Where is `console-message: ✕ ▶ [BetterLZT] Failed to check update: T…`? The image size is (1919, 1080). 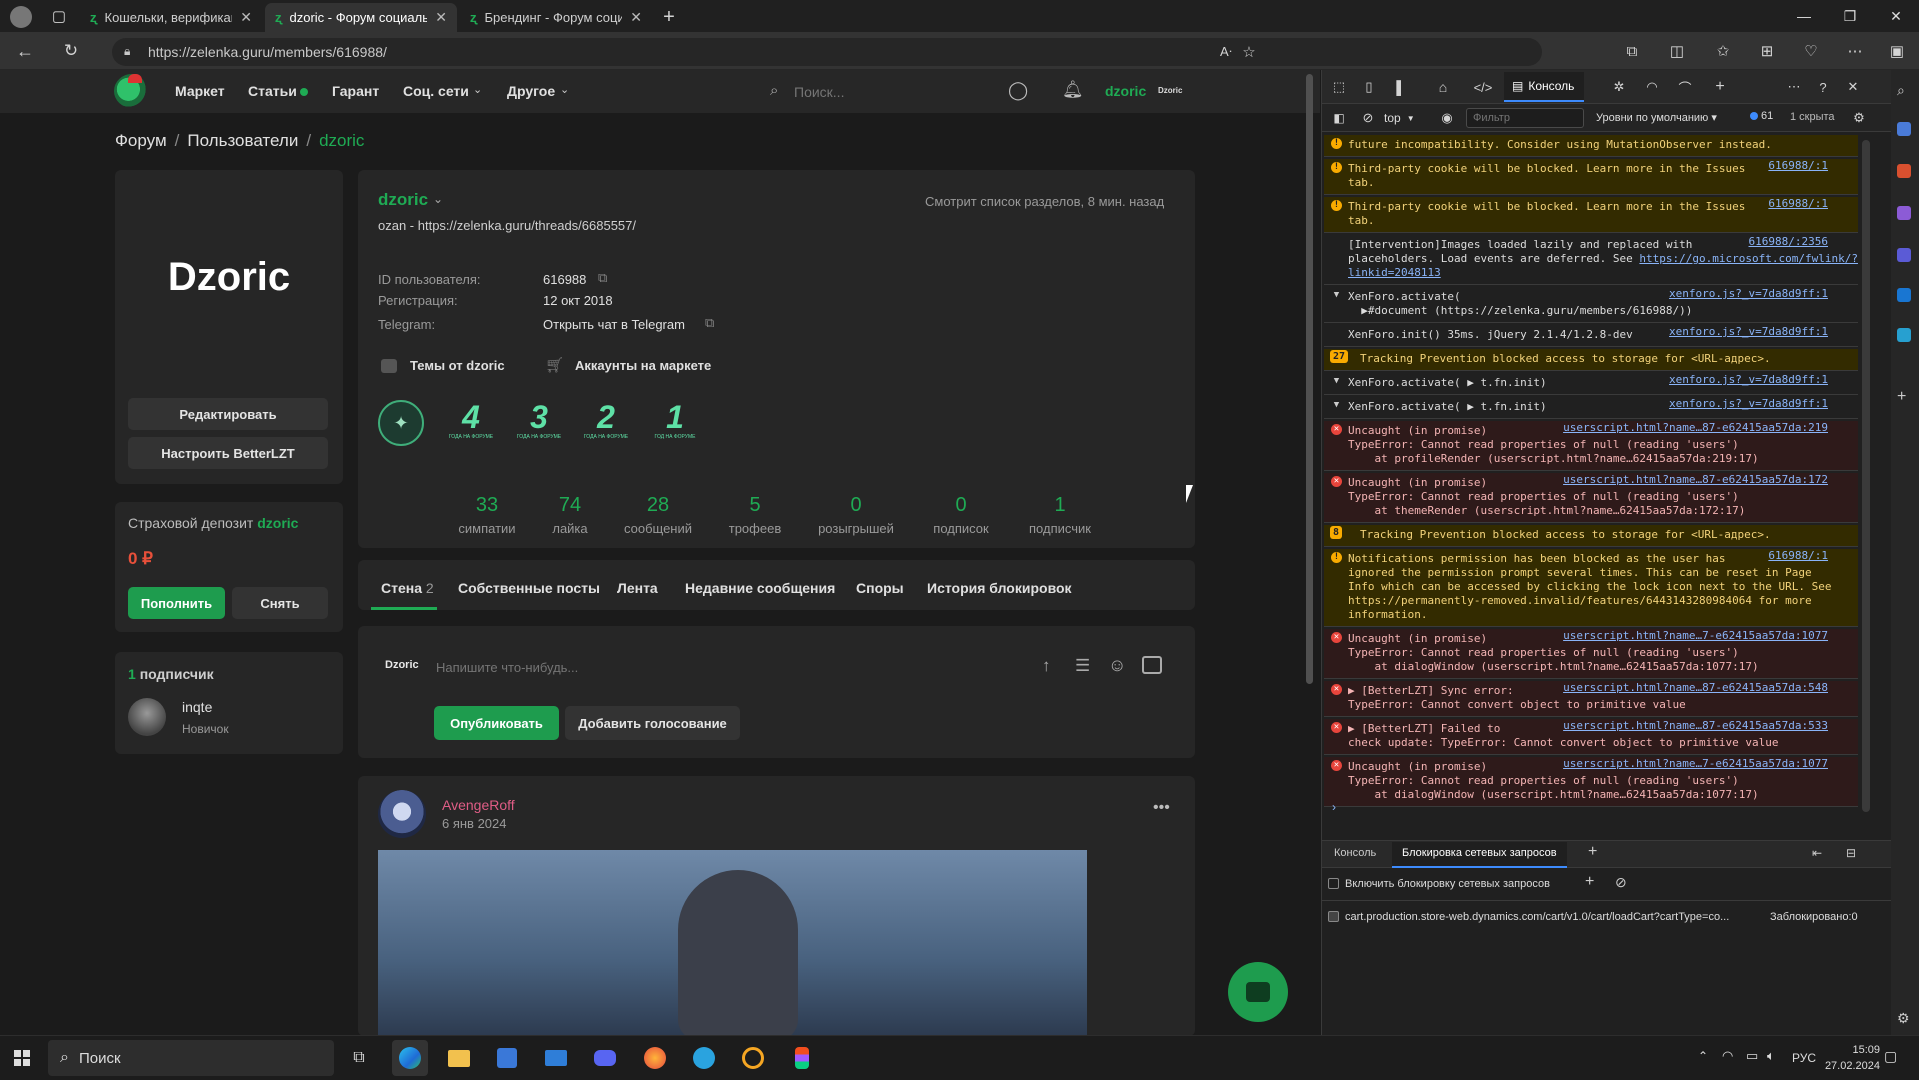
console-message: ✕ ▶ [BetterLZT] Failed to check update: T… is located at coordinates (1591, 737).